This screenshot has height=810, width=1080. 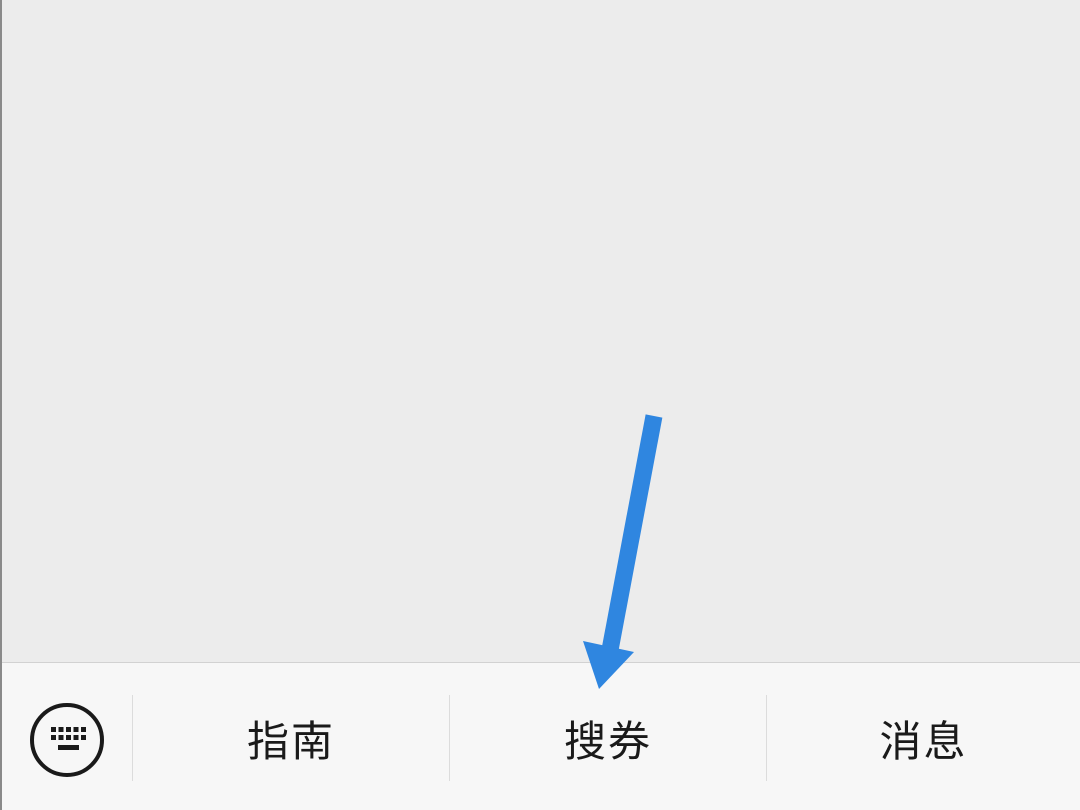 What do you see at coordinates (608, 738) in the screenshot?
I see `menu-item-search-coupons: 搜券` at bounding box center [608, 738].